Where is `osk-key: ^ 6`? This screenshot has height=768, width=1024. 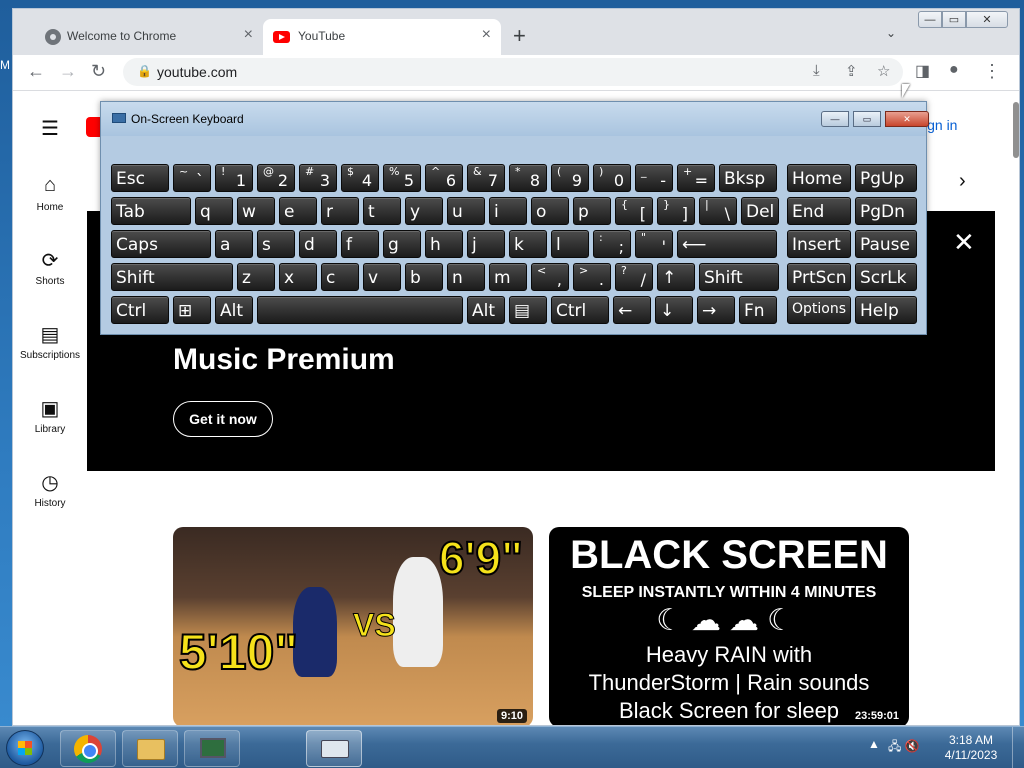 osk-key: ^ 6 is located at coordinates (444, 178).